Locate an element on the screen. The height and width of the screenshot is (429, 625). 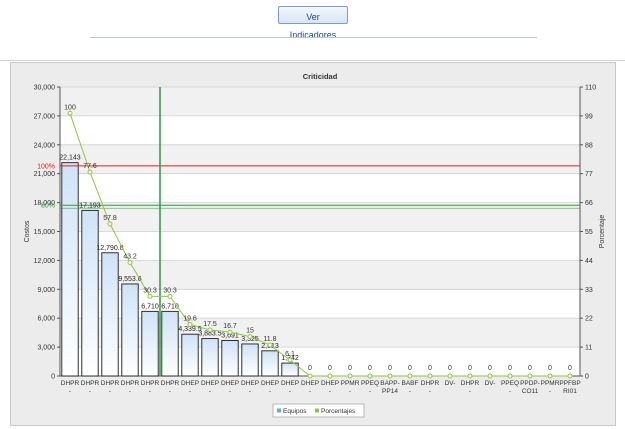
y-tick-label: 24,000 is located at coordinates (45, 145).